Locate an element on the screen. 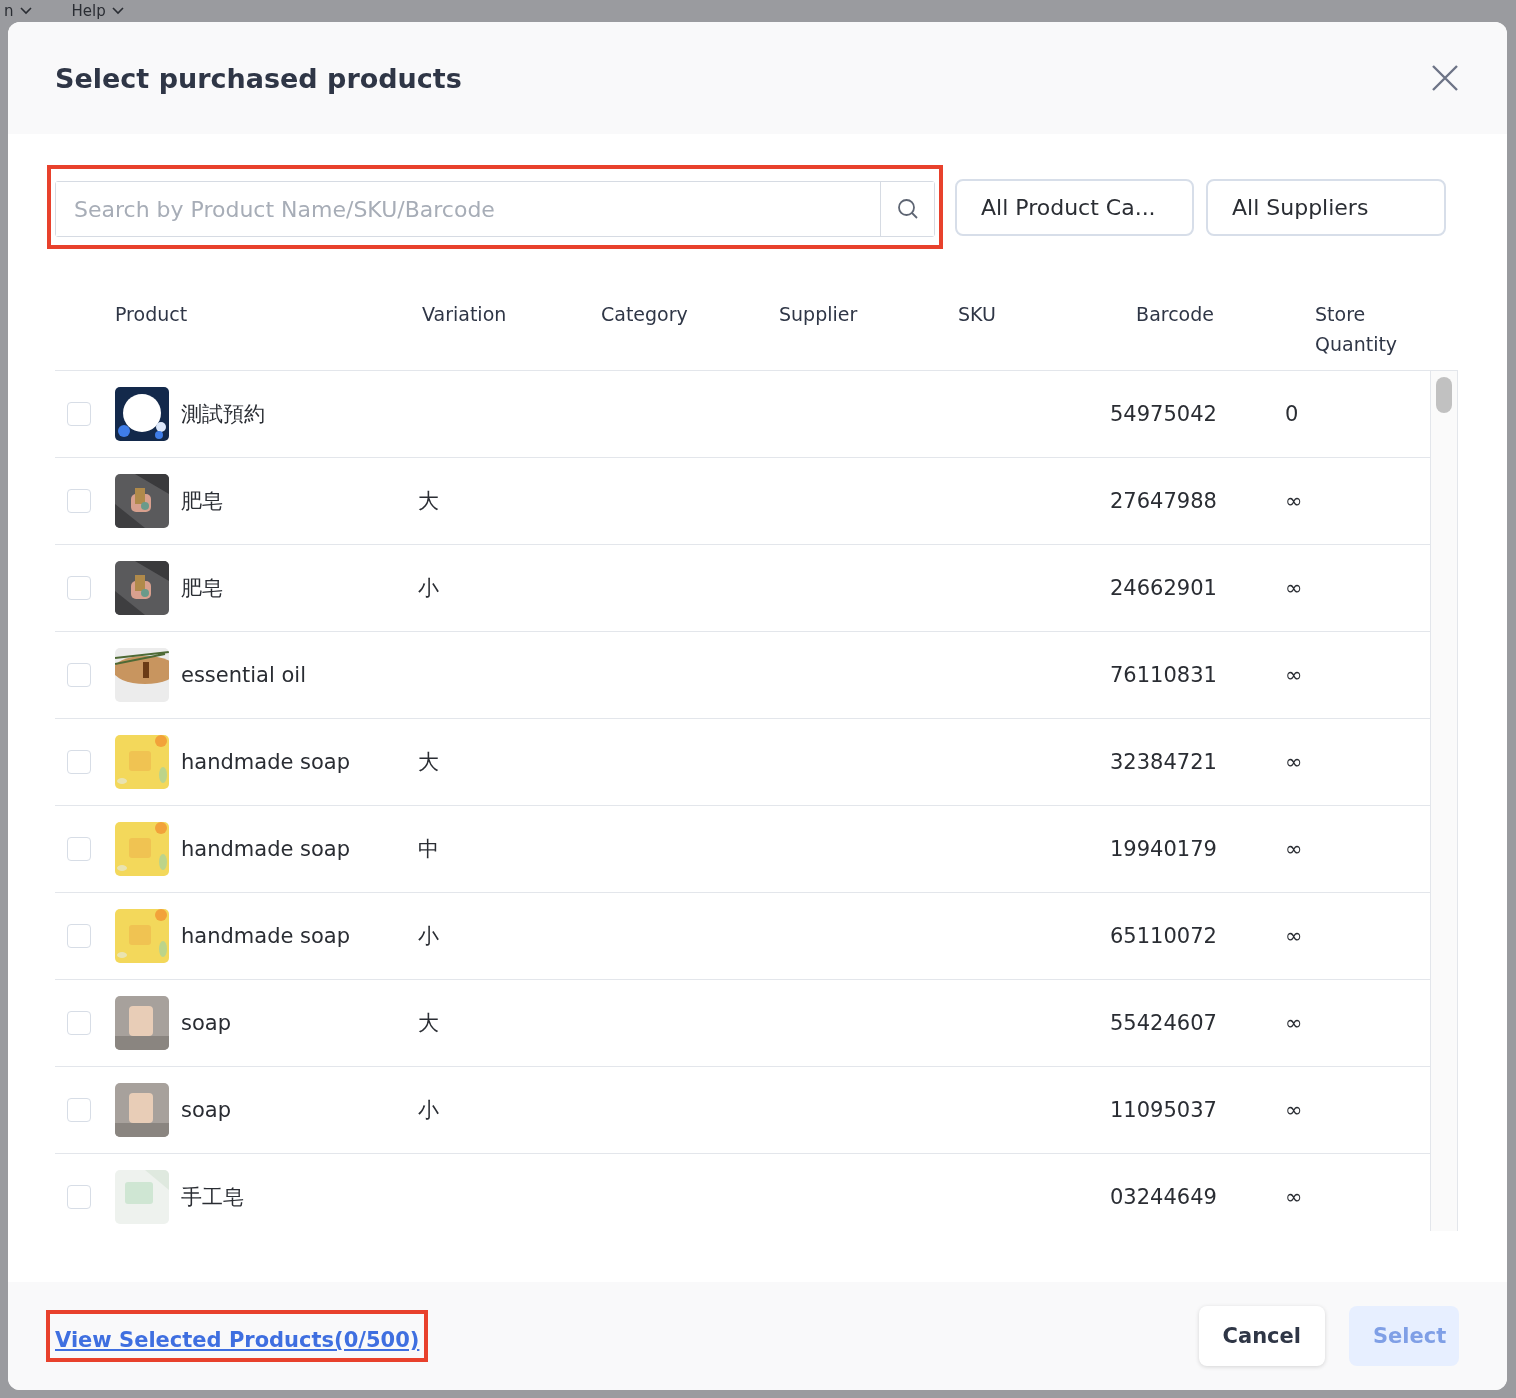  variation-cell-text: 中 is located at coordinates (429, 849).